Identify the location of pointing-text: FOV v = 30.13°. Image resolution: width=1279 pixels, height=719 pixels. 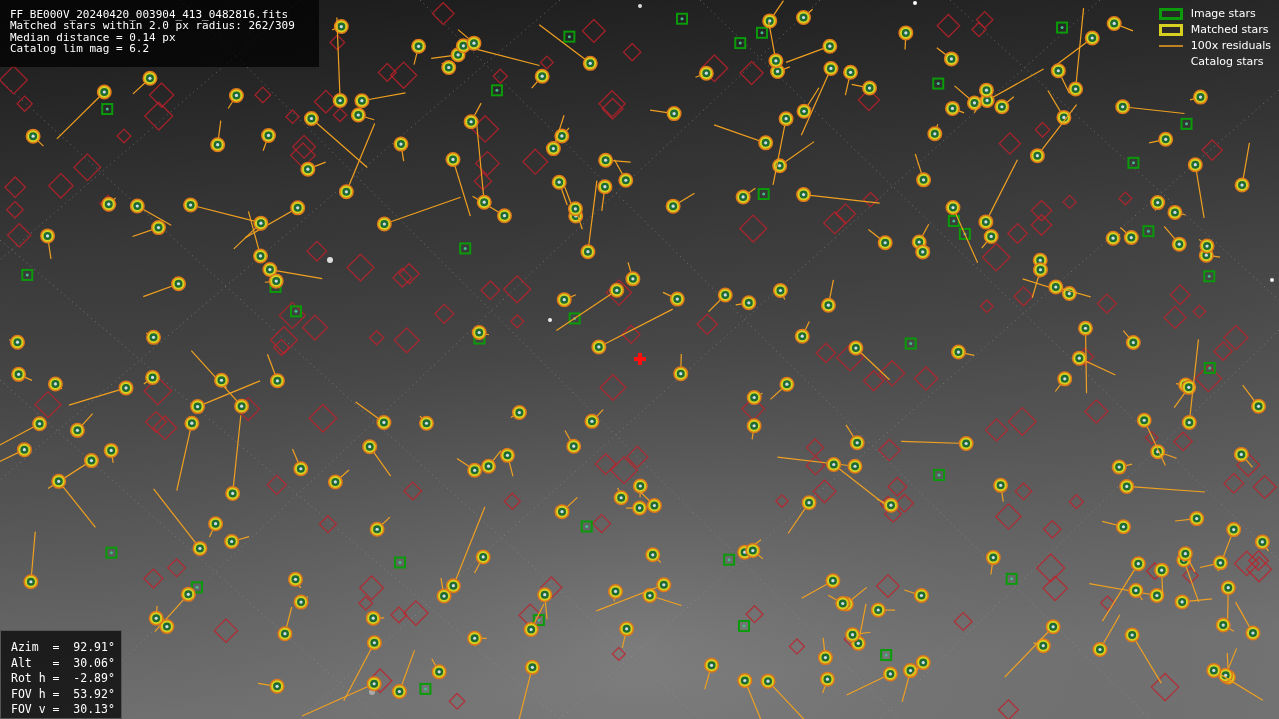
(63, 710).